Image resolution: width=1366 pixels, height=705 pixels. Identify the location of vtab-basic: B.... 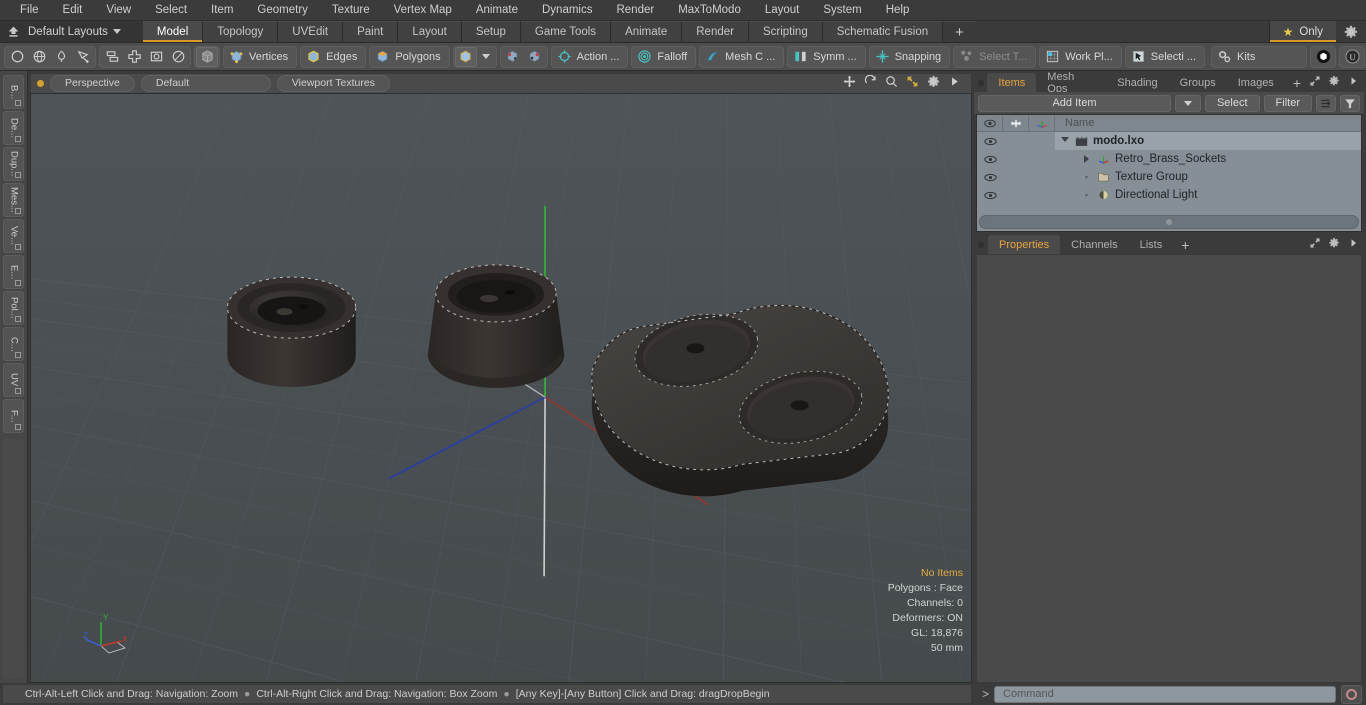
(13, 92).